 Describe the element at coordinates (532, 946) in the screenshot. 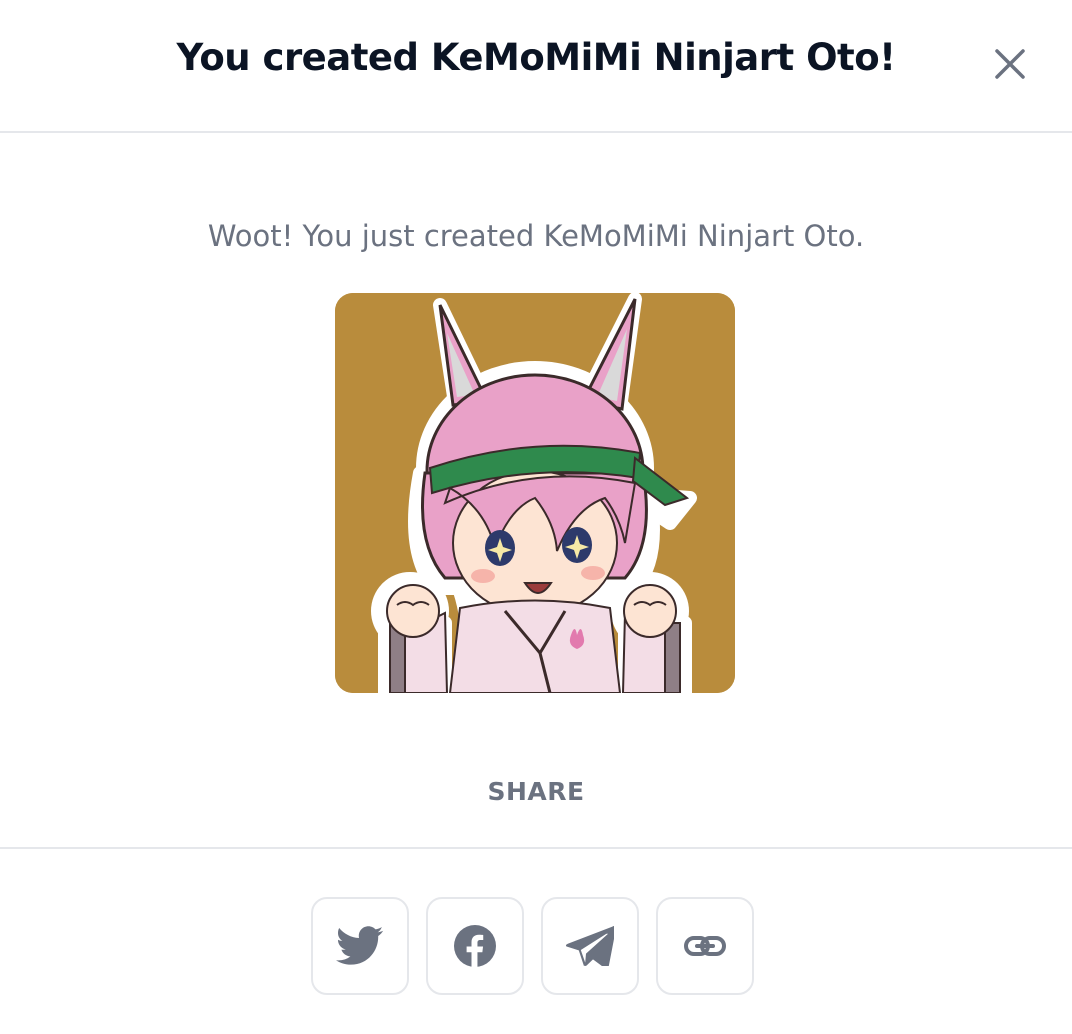

I see `share-buttons` at that location.